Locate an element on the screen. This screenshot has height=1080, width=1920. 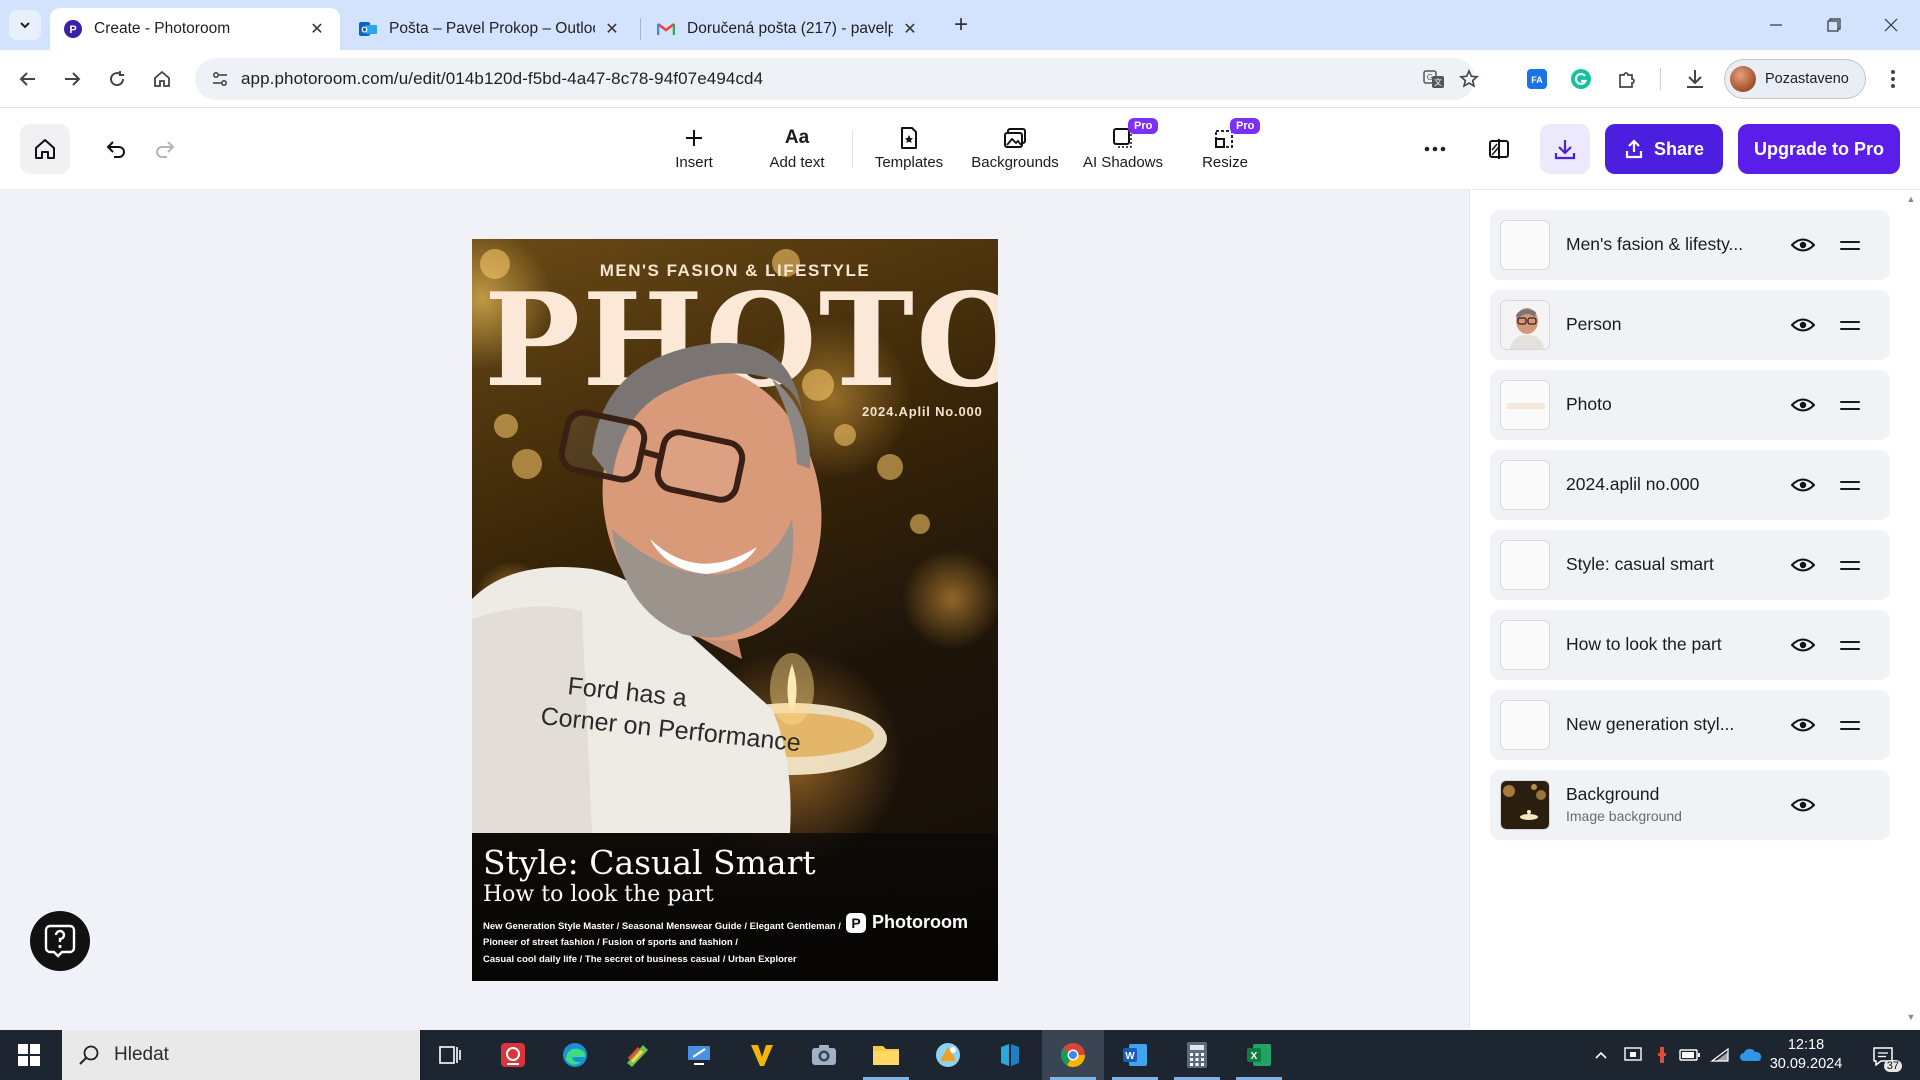
compare-button is located at coordinates (1499, 149).